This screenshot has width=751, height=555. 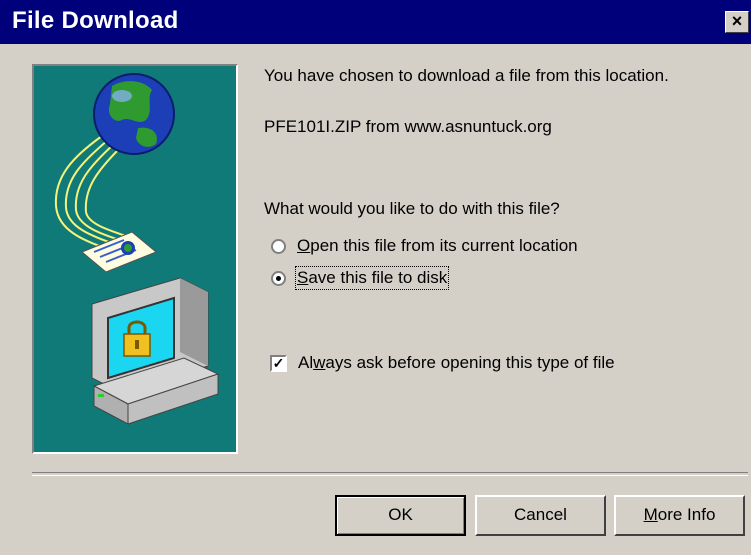 I want to click on always-ask-mnemonic: w, so click(x=319, y=362).